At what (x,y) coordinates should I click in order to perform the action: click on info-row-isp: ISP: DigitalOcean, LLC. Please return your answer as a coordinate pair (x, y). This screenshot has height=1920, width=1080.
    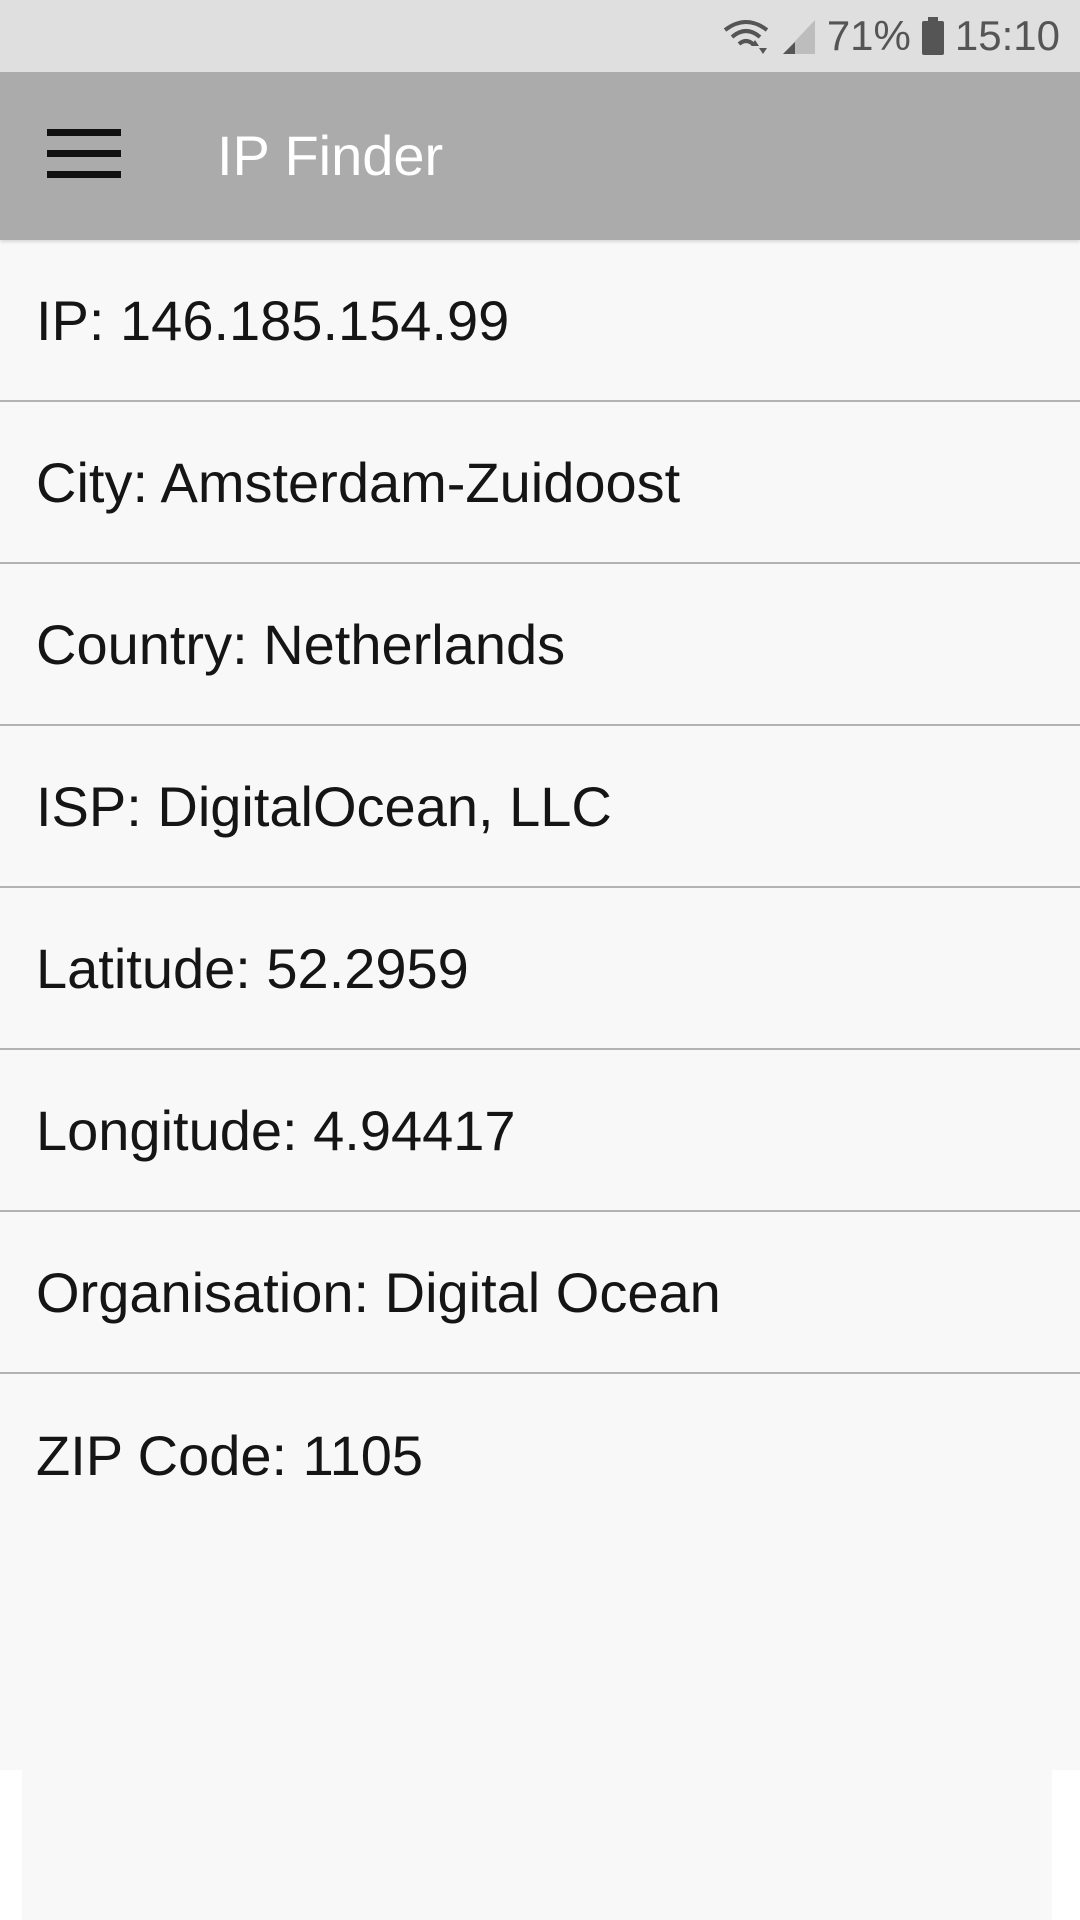
    Looking at the image, I should click on (540, 807).